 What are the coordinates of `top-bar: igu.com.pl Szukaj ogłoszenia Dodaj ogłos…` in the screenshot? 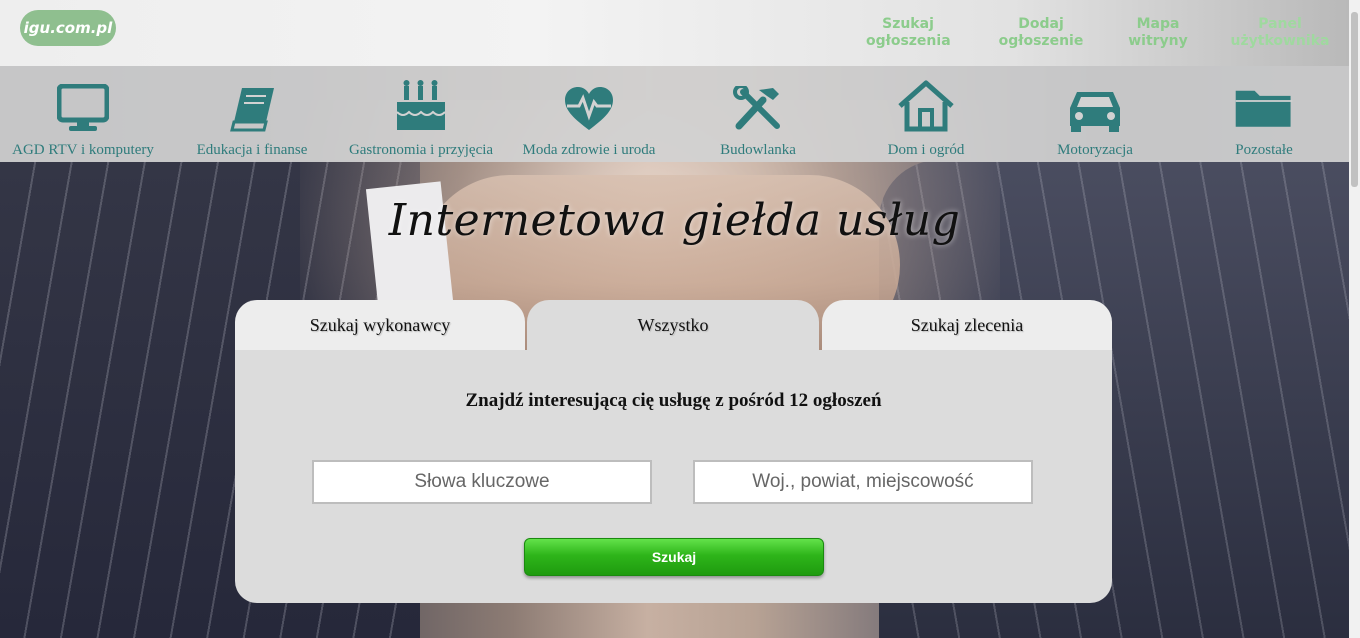 It's located at (674, 33).